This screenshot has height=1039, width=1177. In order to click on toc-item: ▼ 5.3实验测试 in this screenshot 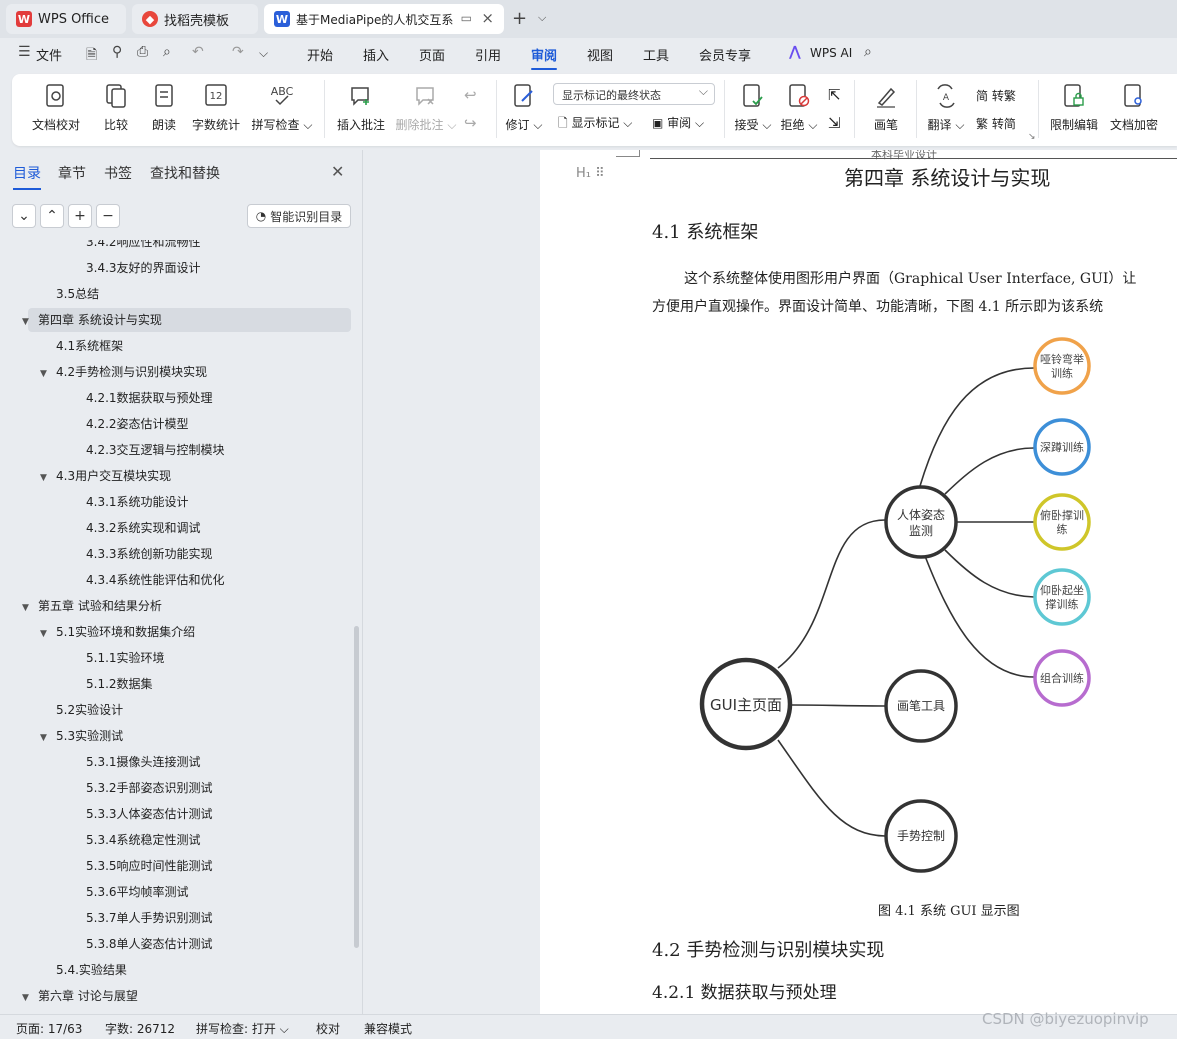, I will do `click(81, 736)`.